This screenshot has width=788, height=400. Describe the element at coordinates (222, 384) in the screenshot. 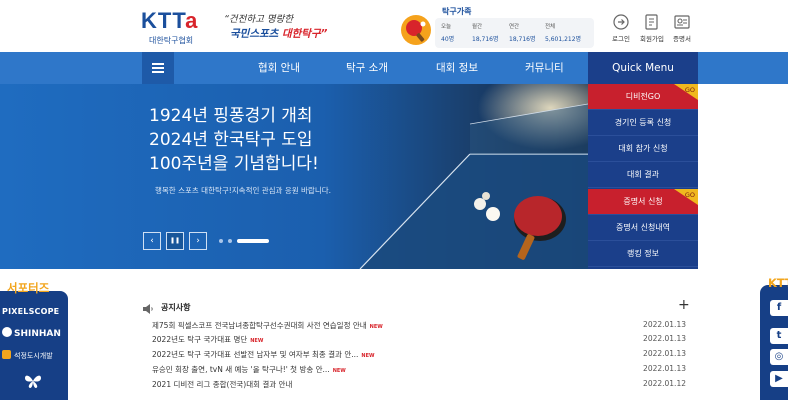

I see `notice-text: 2021 디비전 리그 종합(전국)대회 결과 안내` at that location.